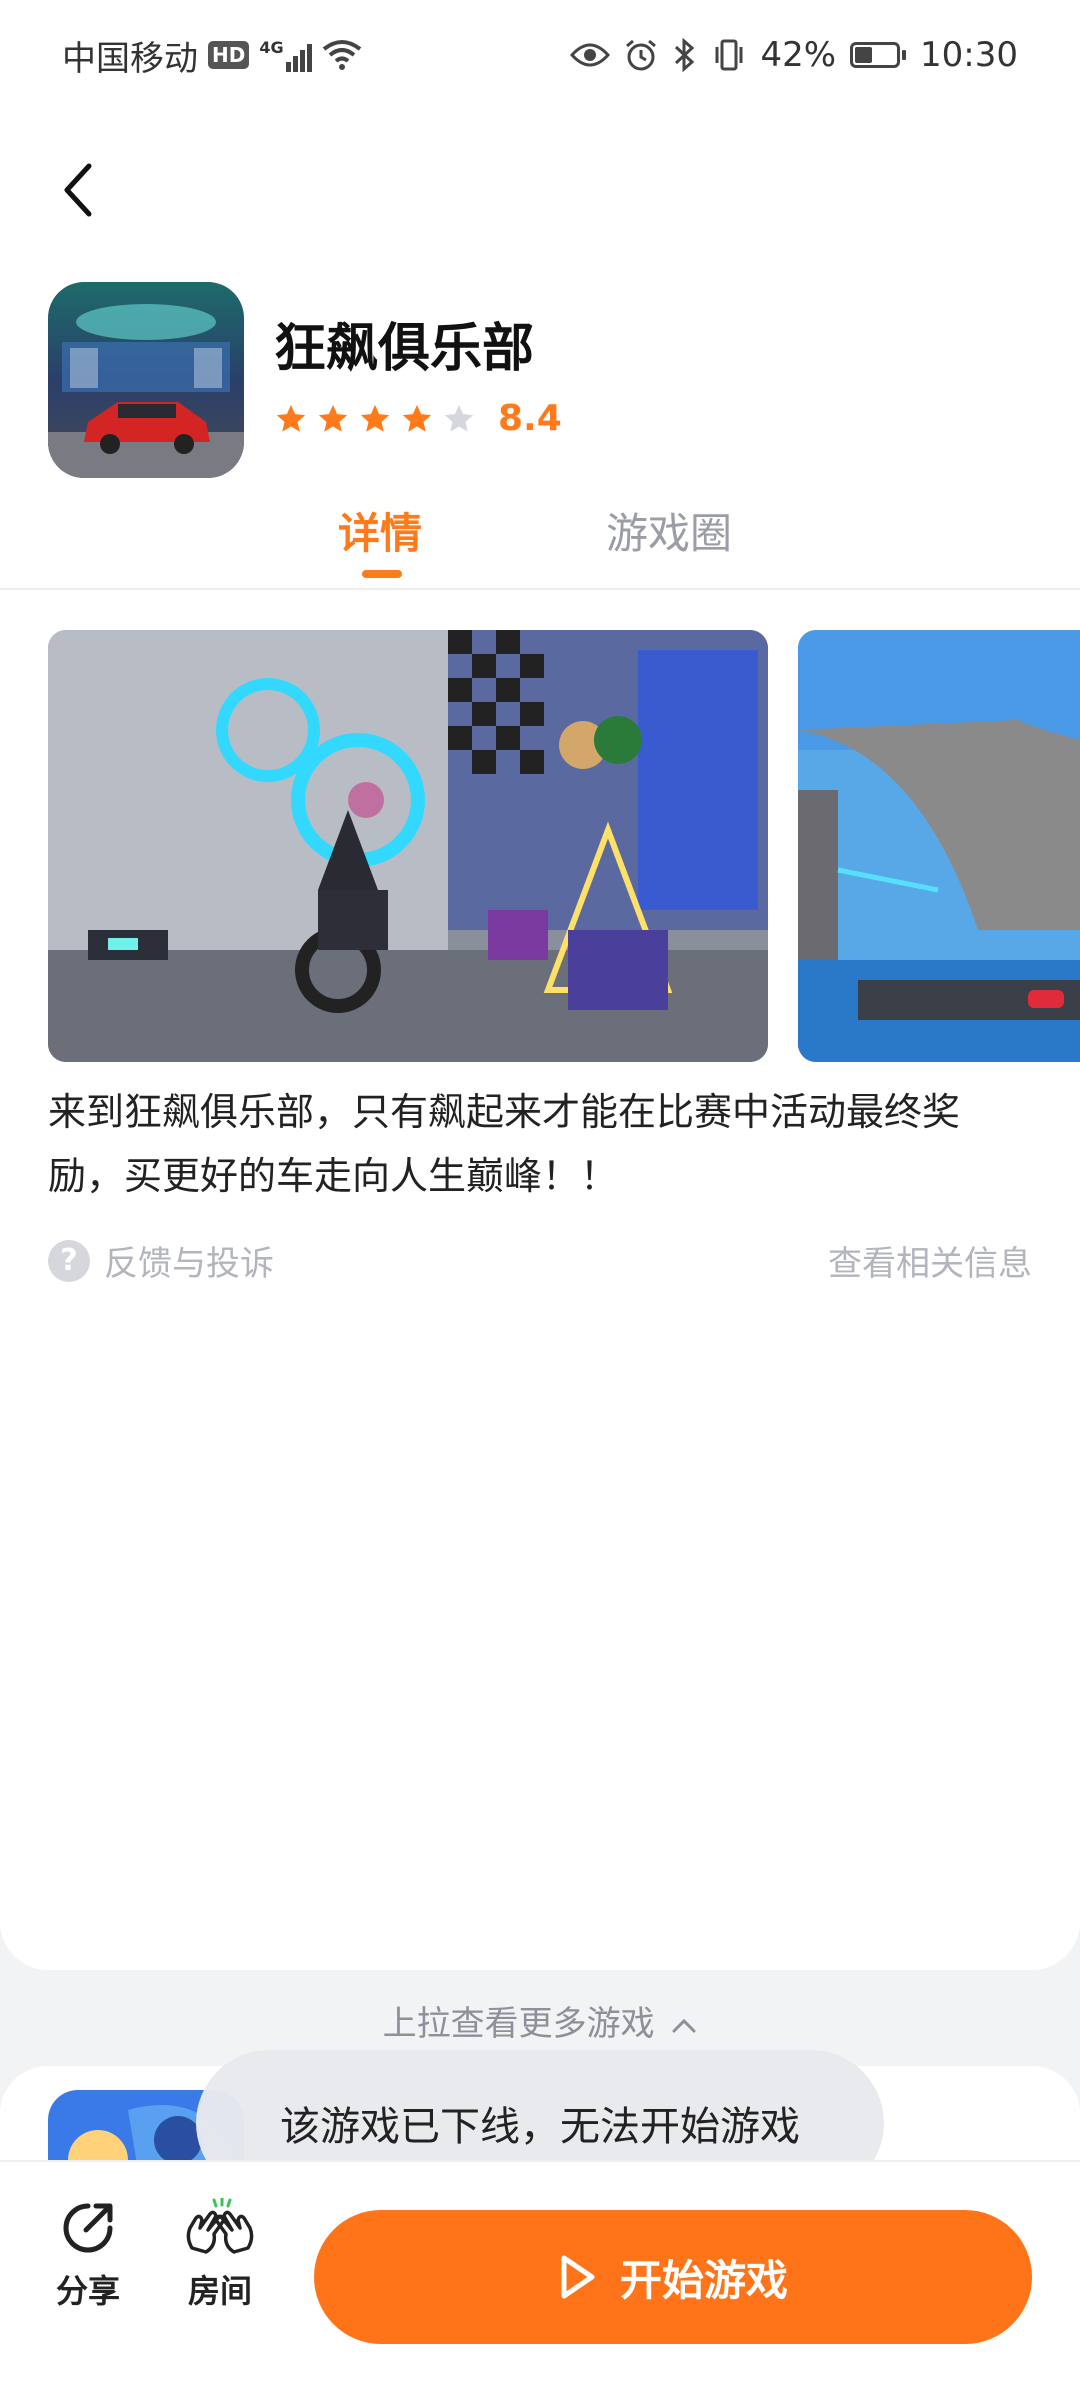  What do you see at coordinates (684, 2025) in the screenshot?
I see `chevron-up-icon` at bounding box center [684, 2025].